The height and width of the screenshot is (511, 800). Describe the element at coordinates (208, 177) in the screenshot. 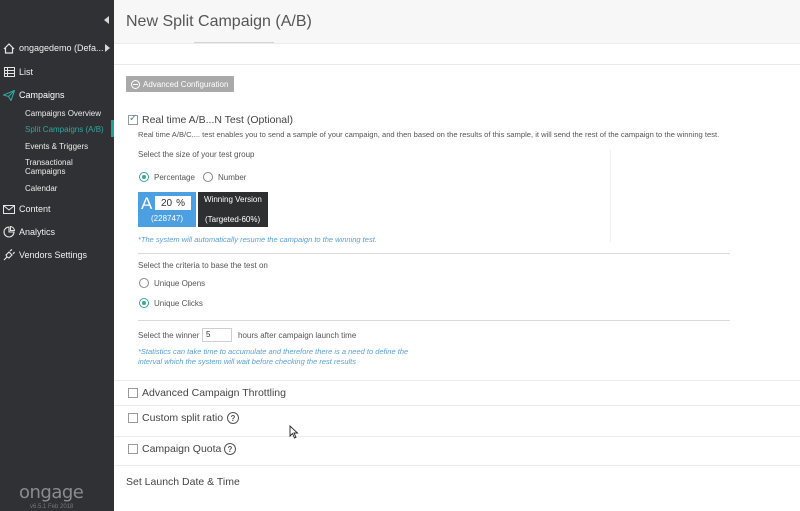

I see `number-radio` at that location.